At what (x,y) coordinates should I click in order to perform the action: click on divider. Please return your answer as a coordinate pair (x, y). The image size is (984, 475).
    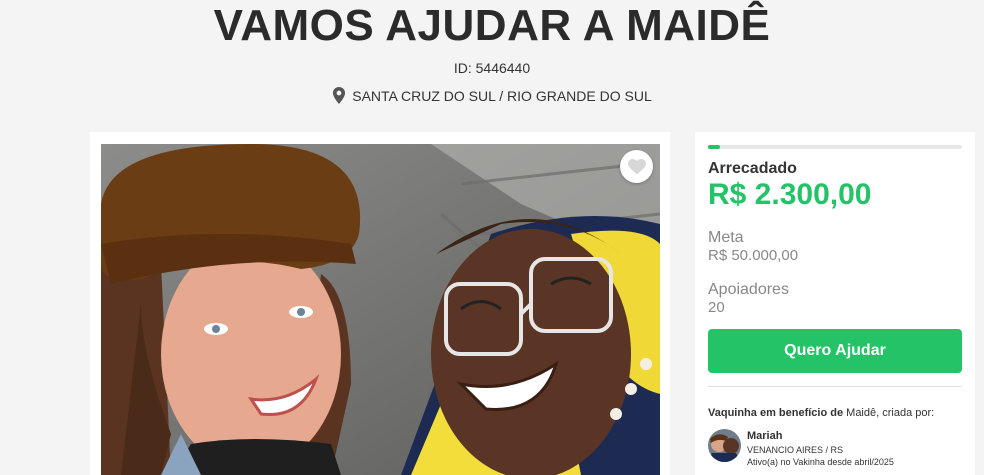
    Looking at the image, I should click on (835, 386).